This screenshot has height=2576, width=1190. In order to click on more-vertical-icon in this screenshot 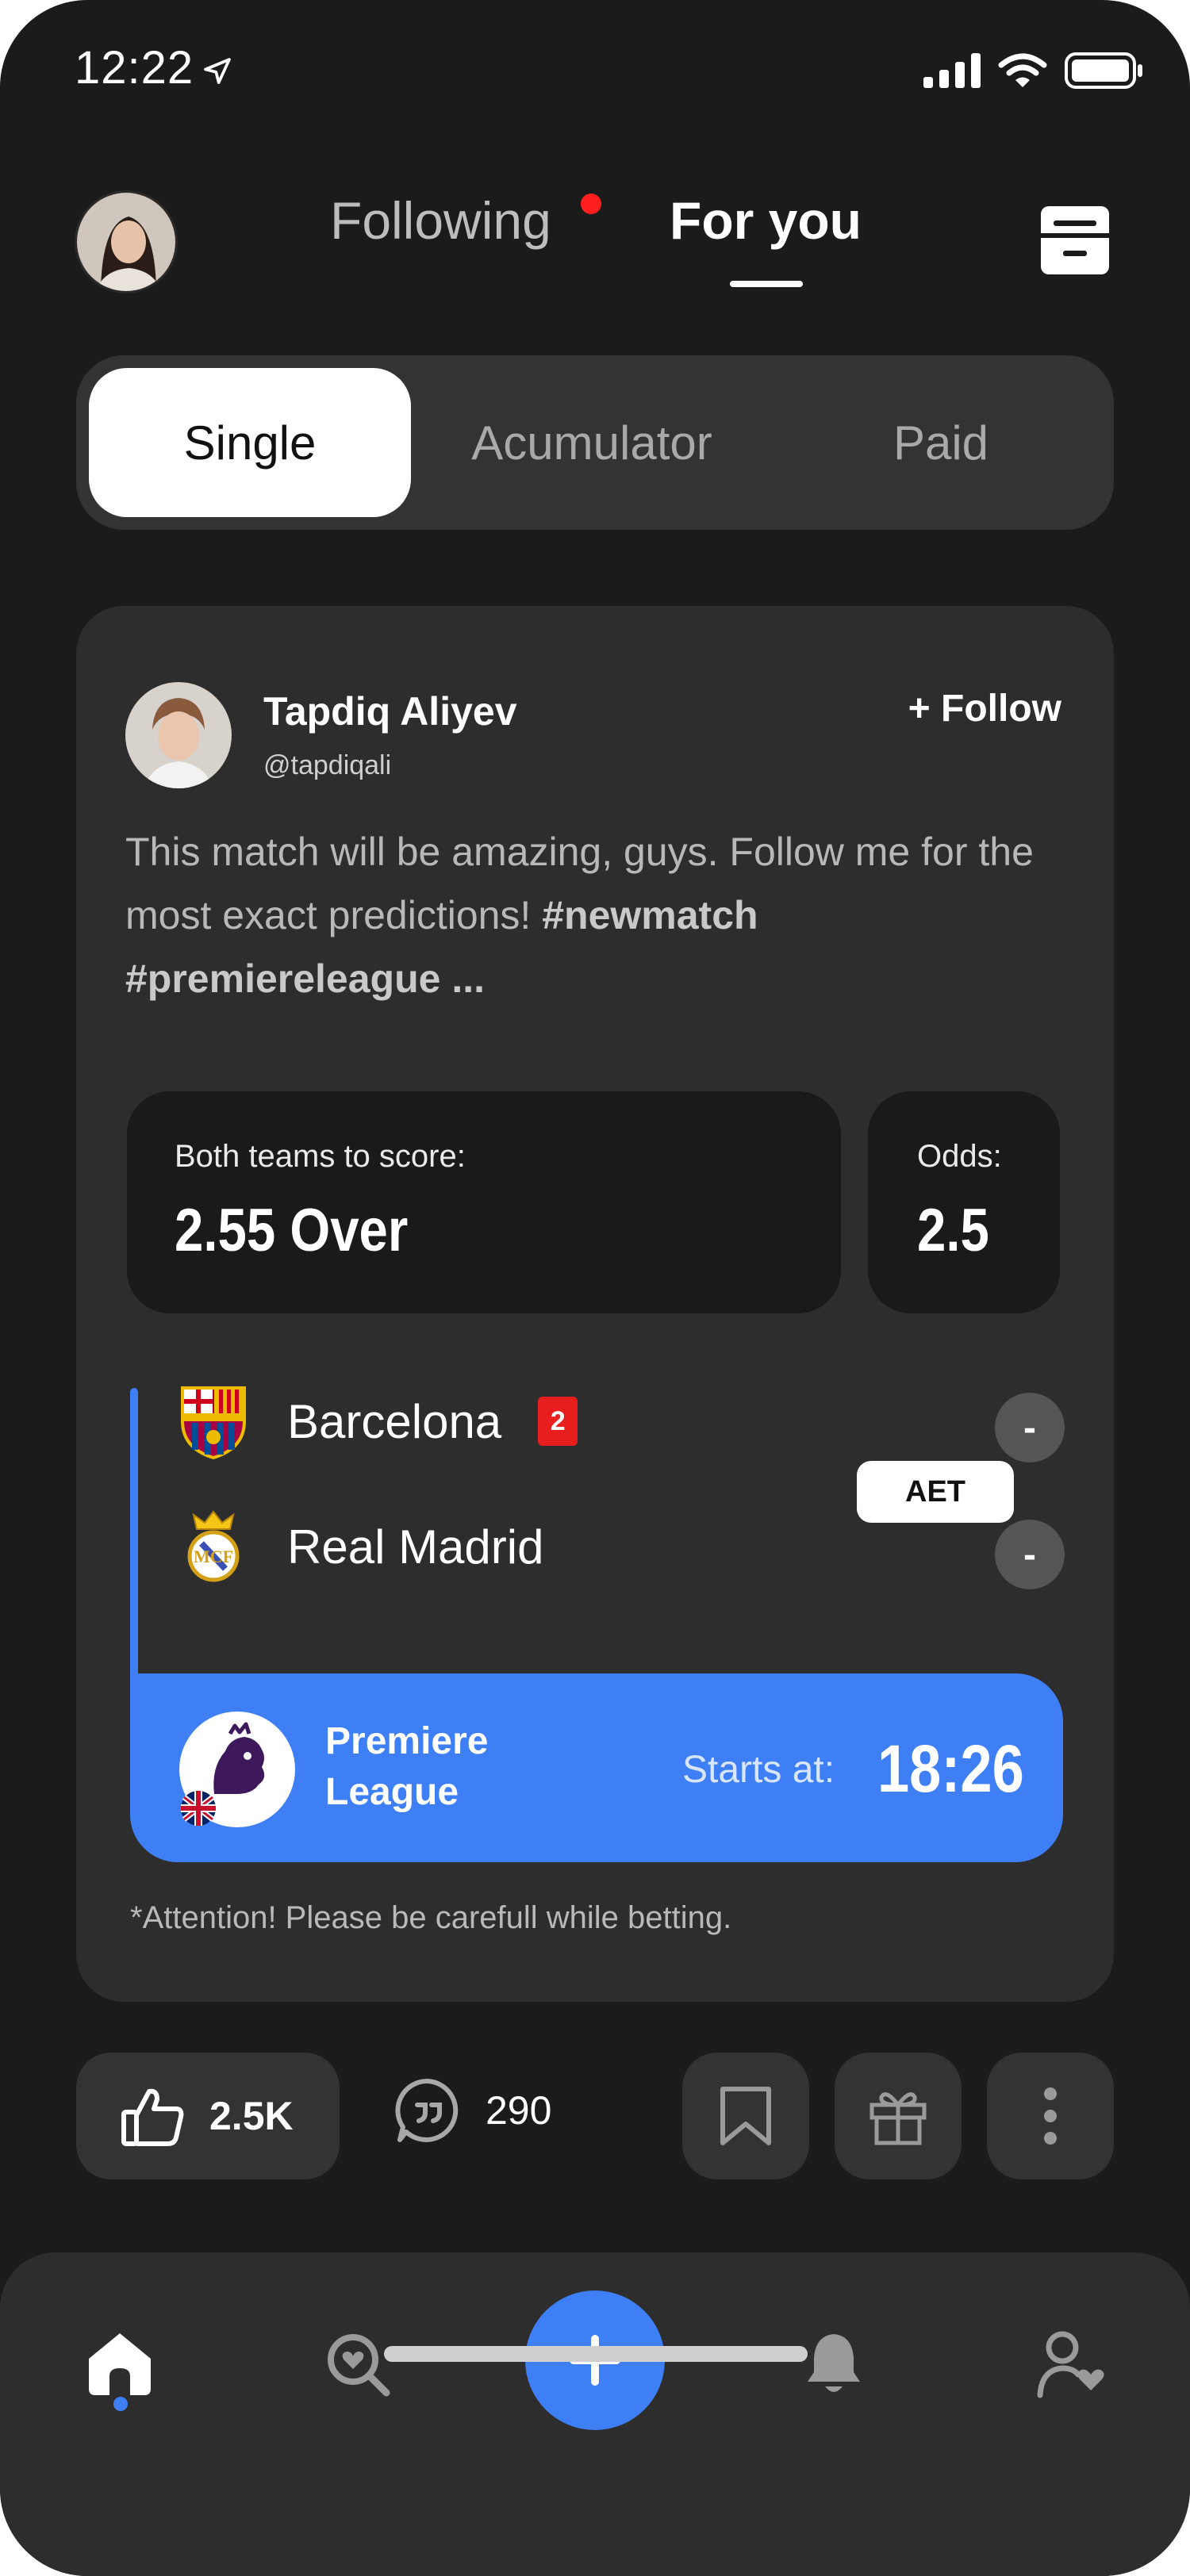, I will do `click(1050, 2116)`.